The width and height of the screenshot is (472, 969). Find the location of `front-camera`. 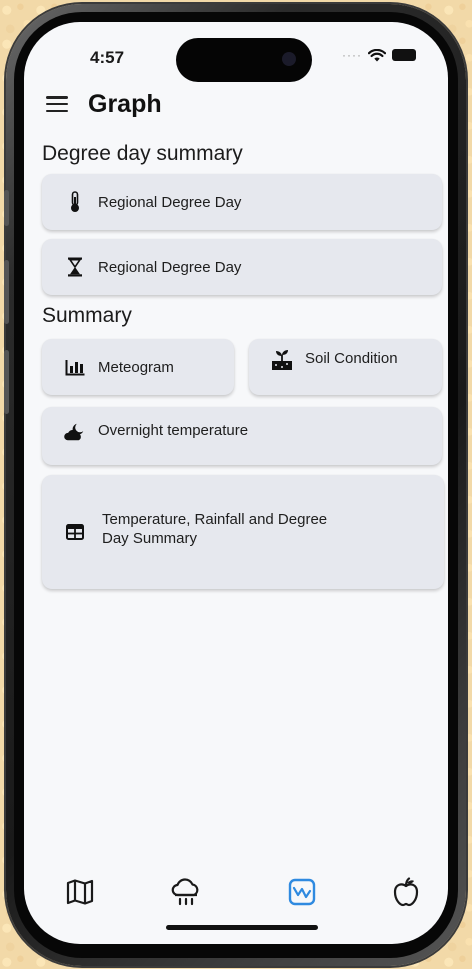

front-camera is located at coordinates (289, 59).